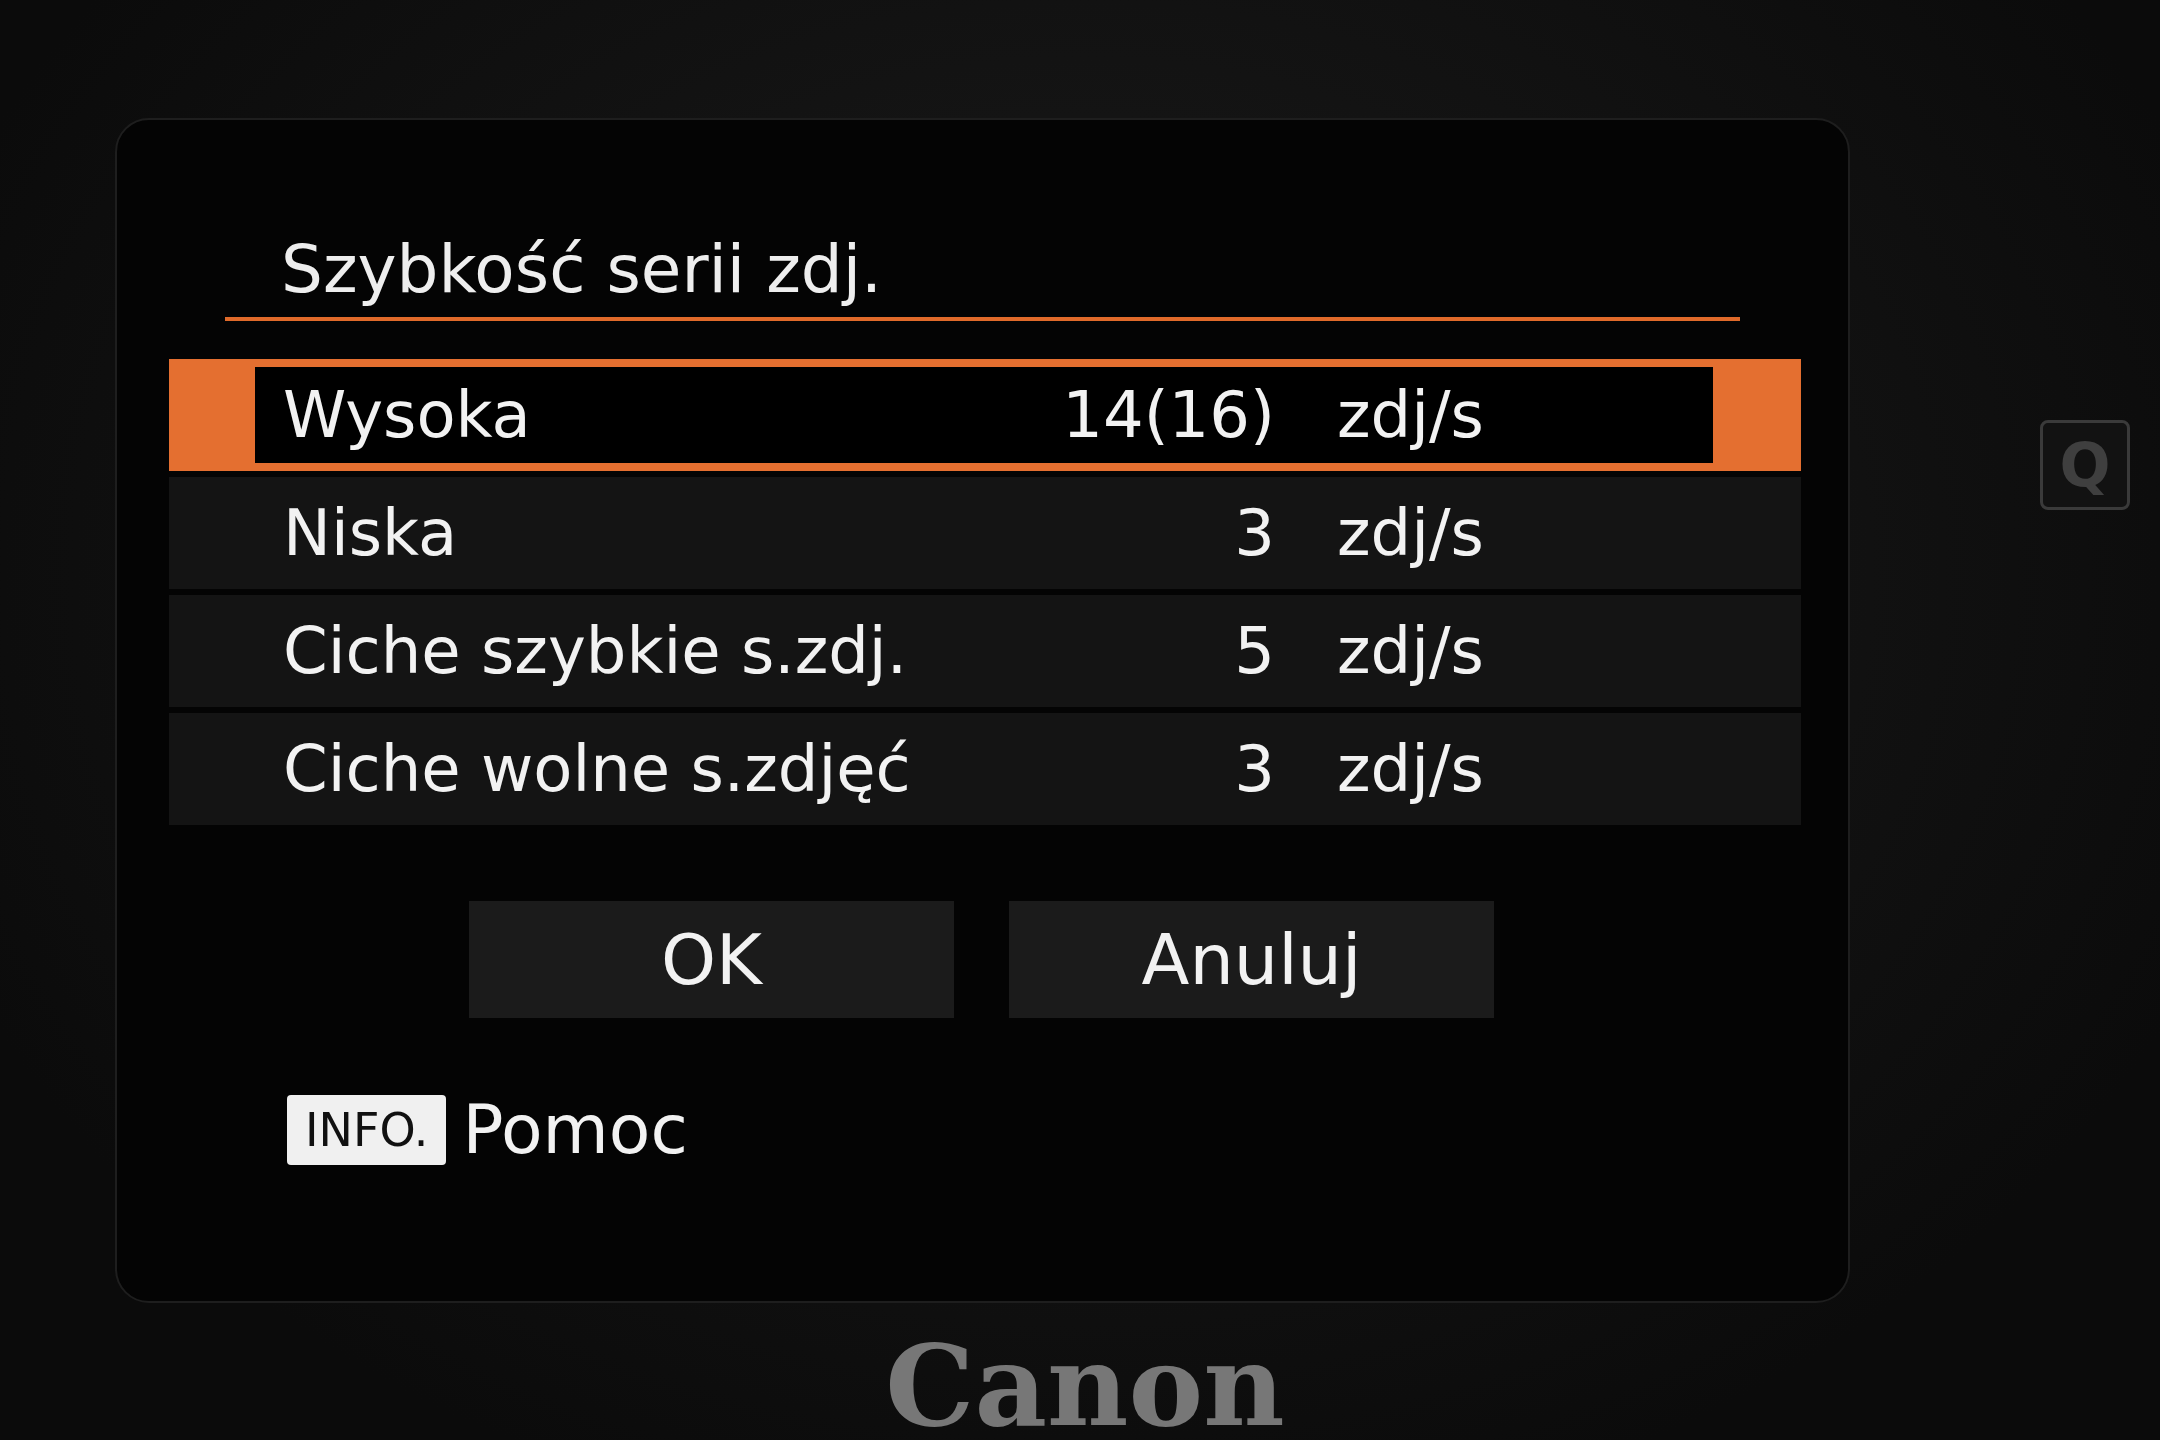 This screenshot has width=2160, height=1440. I want to click on option-label: Ciche szybkie s.zdj., so click(595, 651).